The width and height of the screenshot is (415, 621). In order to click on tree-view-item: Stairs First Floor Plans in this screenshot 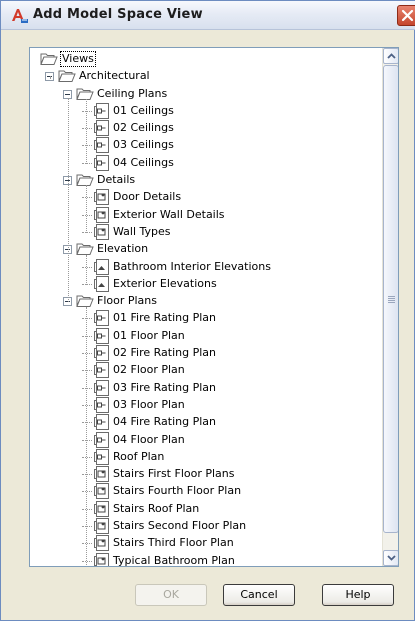, I will do `click(206, 474)`.